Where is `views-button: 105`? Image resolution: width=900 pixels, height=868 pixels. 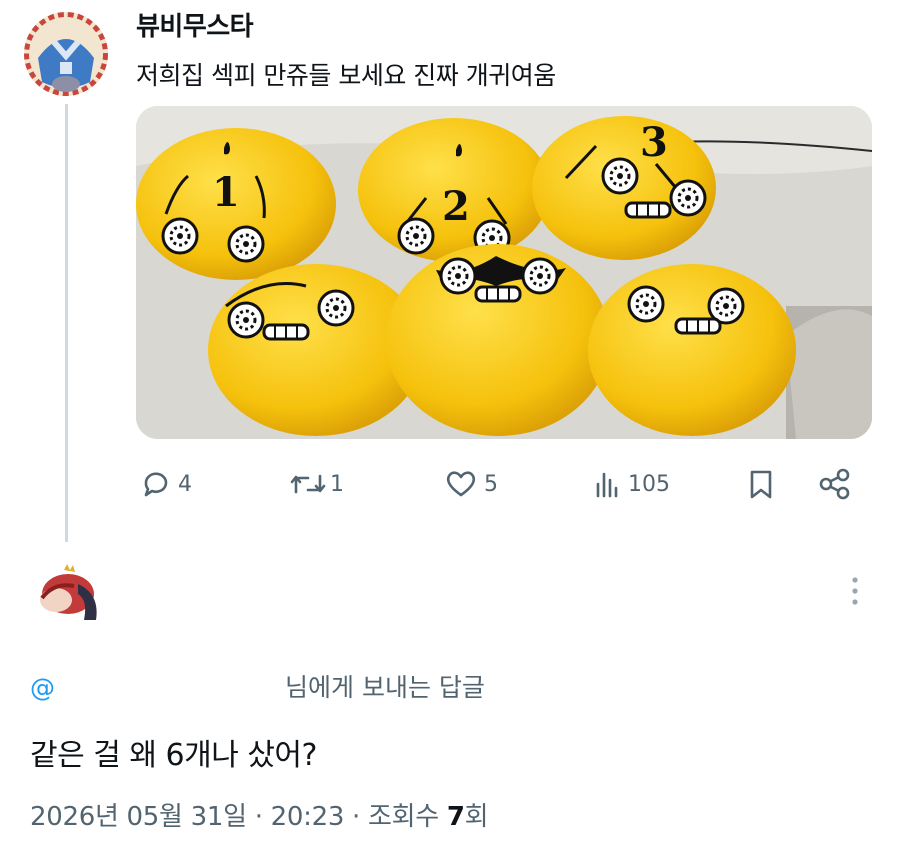 views-button: 105 is located at coordinates (631, 484).